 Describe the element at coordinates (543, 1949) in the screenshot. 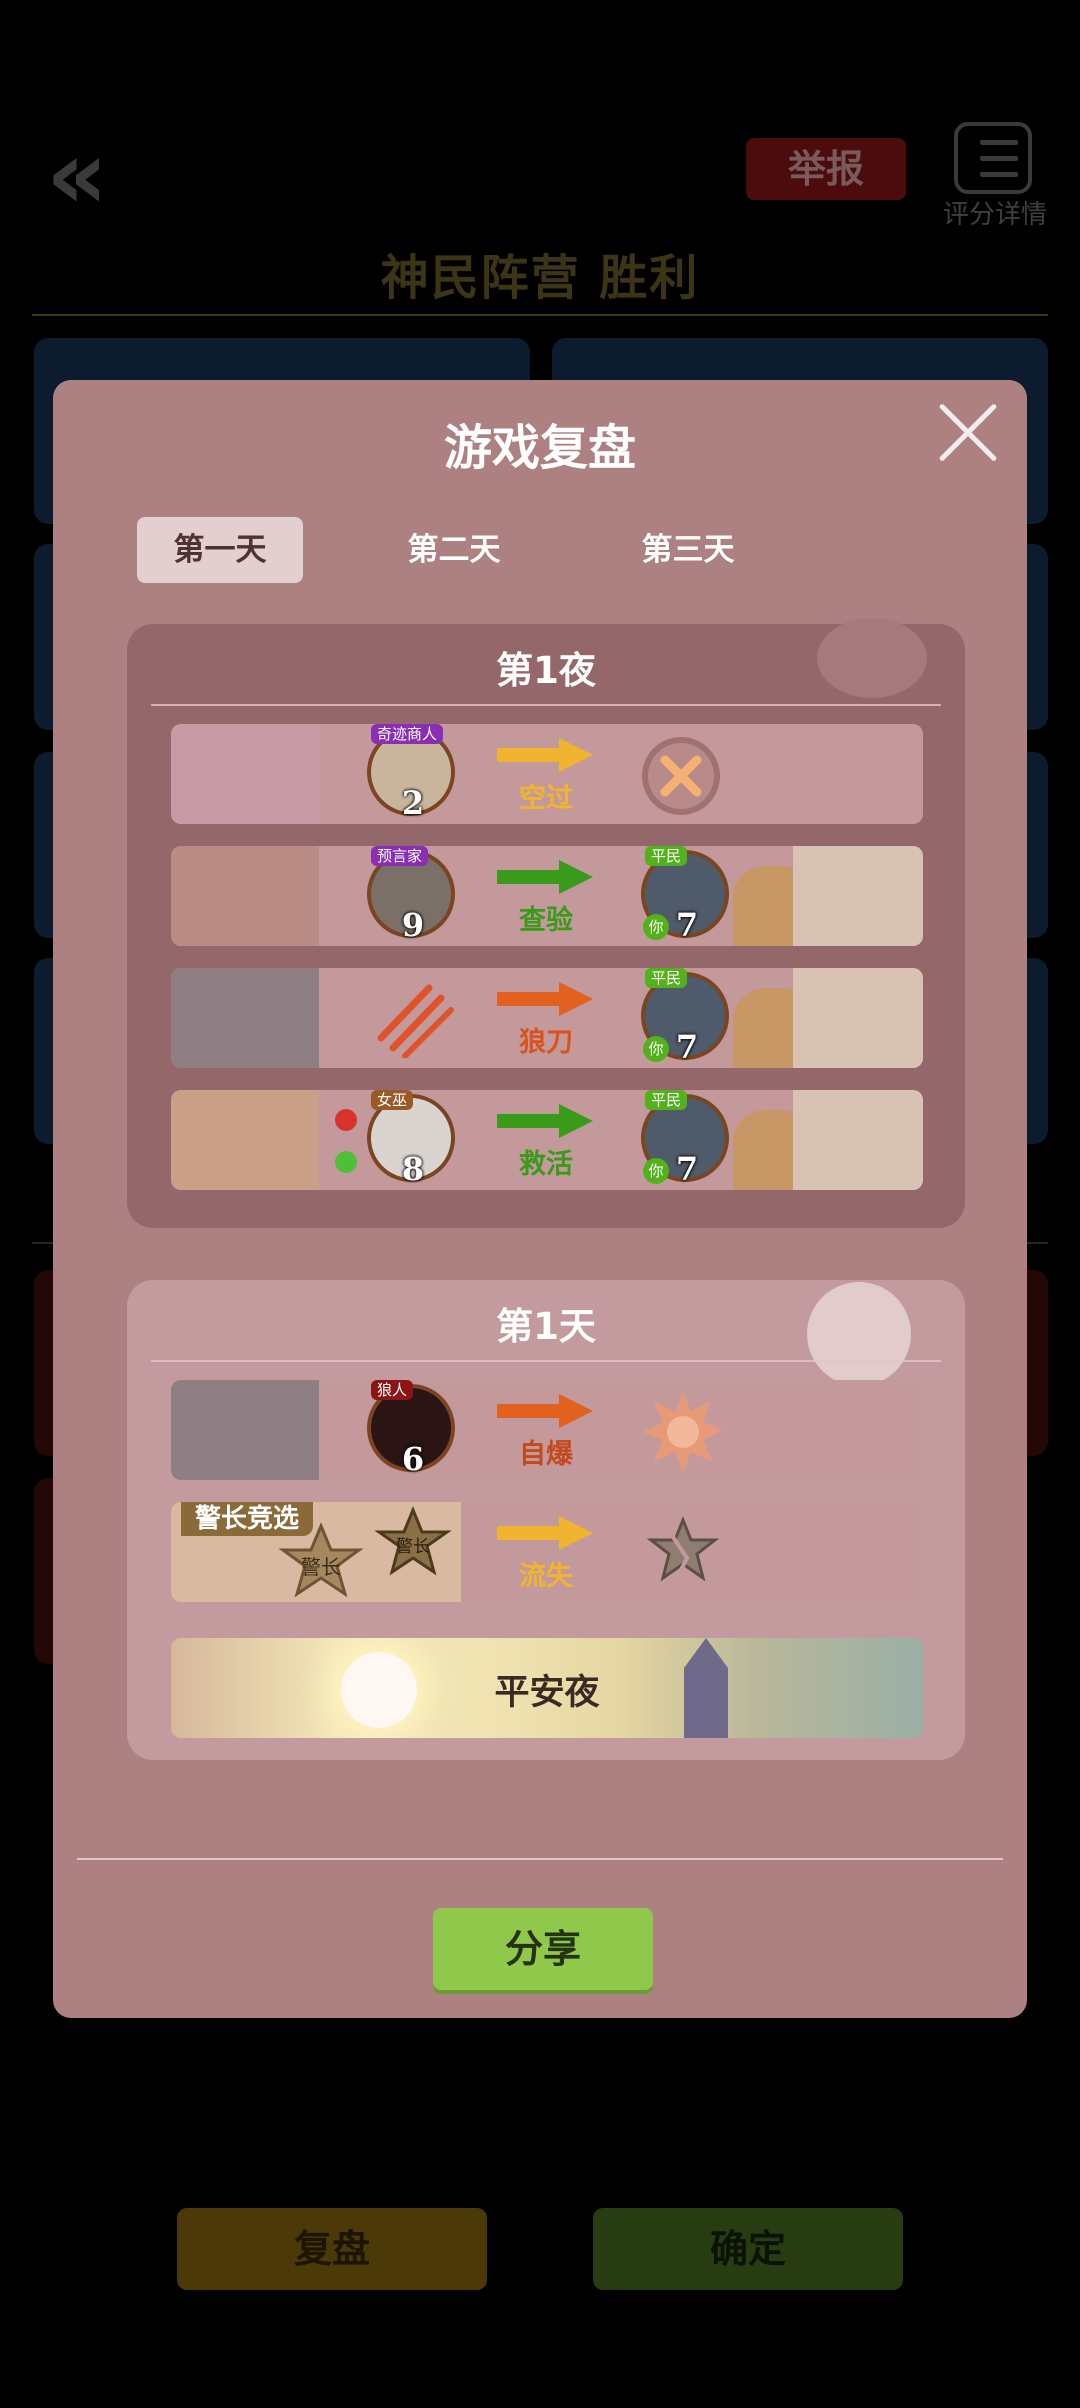

I see `share-button: 分享` at that location.